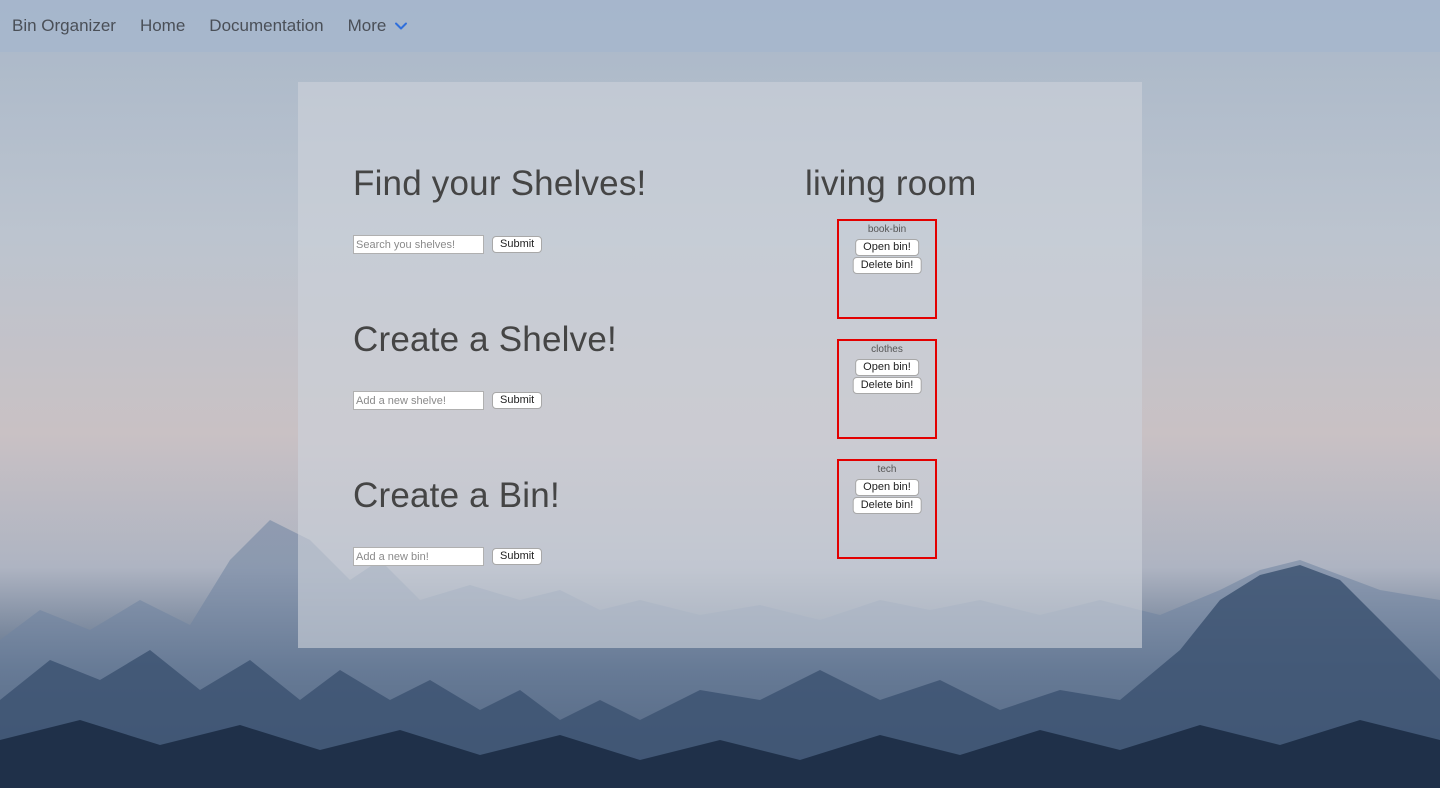 Image resolution: width=1440 pixels, height=788 pixels. Describe the element at coordinates (517, 400) in the screenshot. I see `create-shelve-submit-button: Submit` at that location.